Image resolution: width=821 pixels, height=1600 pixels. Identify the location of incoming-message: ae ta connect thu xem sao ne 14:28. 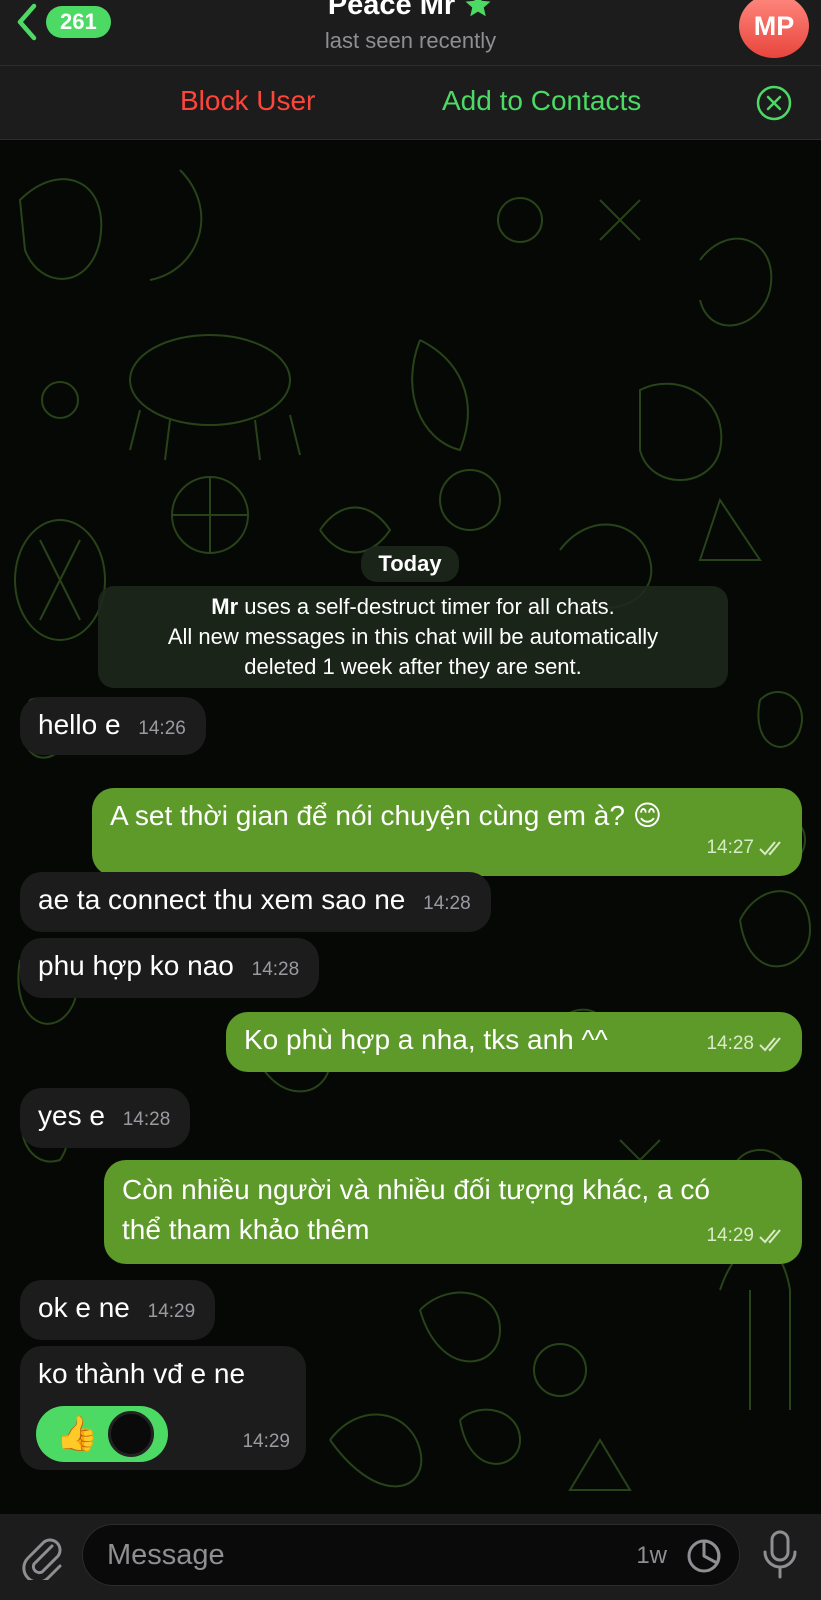
(255, 902).